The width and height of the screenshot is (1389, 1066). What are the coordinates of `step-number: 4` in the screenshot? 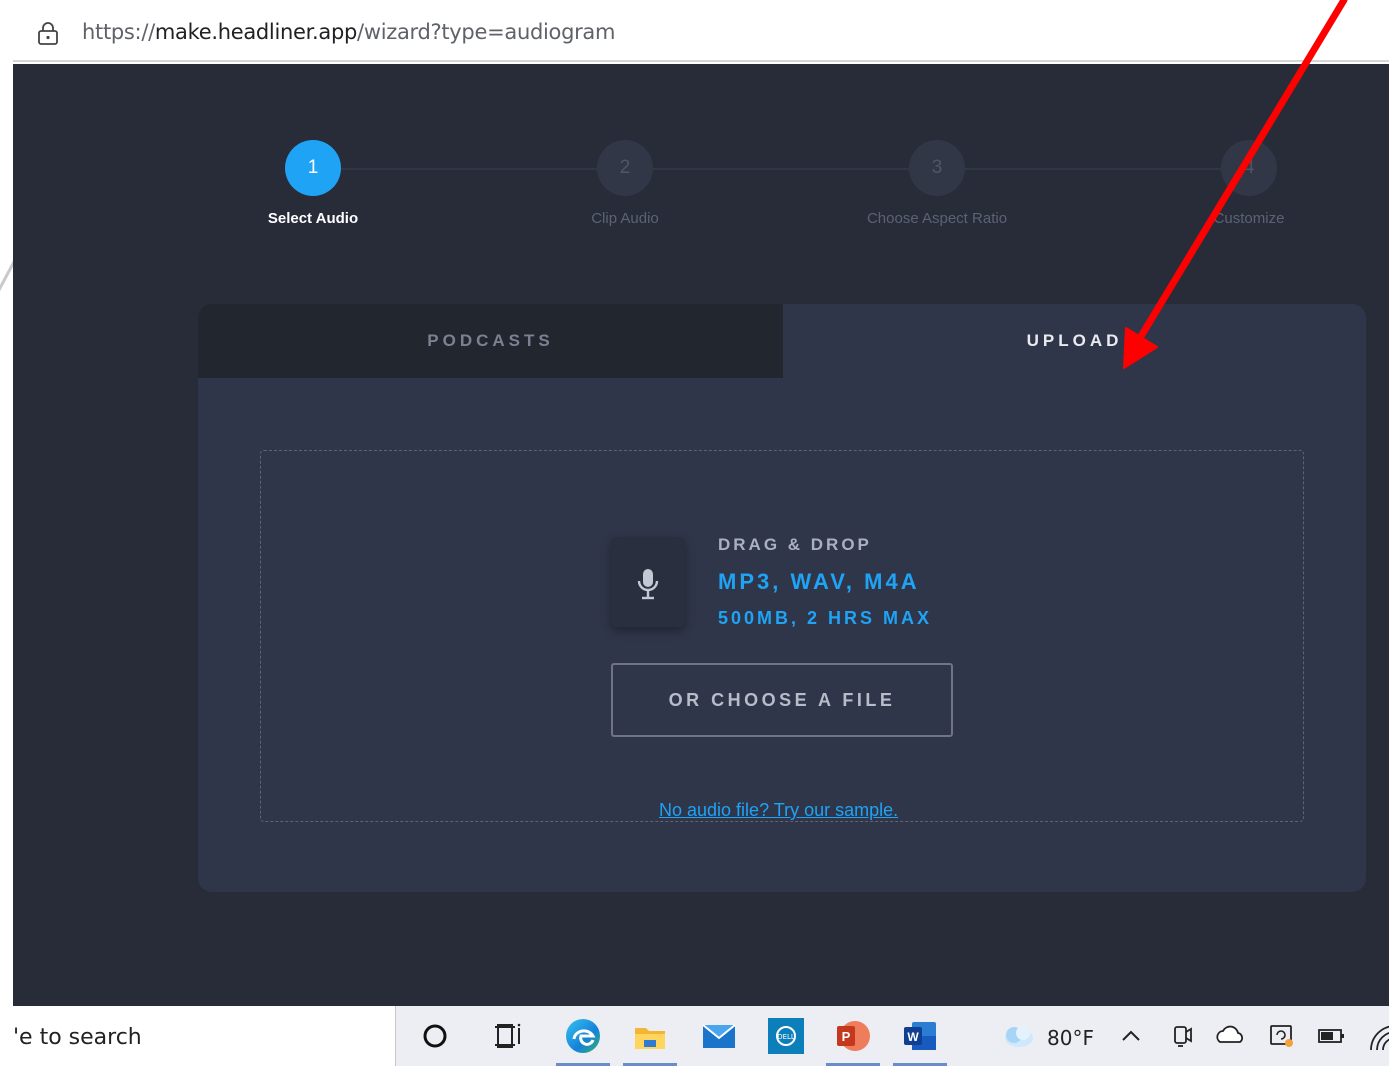 It's located at (1249, 168).